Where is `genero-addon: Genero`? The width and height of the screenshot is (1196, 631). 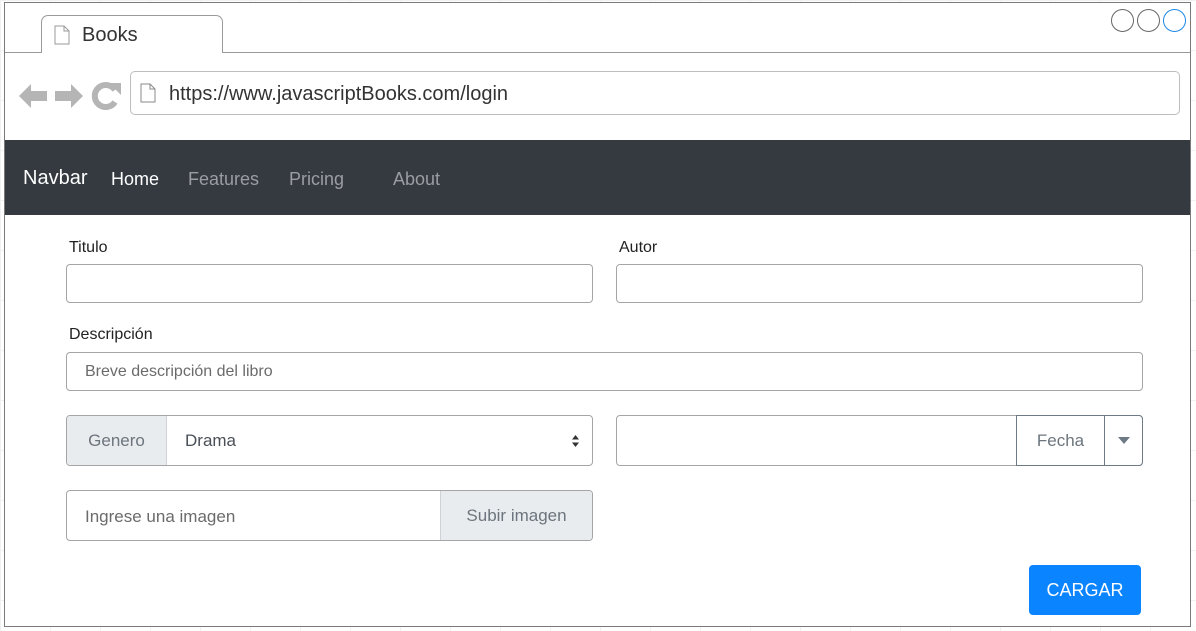
genero-addon: Genero is located at coordinates (117, 440).